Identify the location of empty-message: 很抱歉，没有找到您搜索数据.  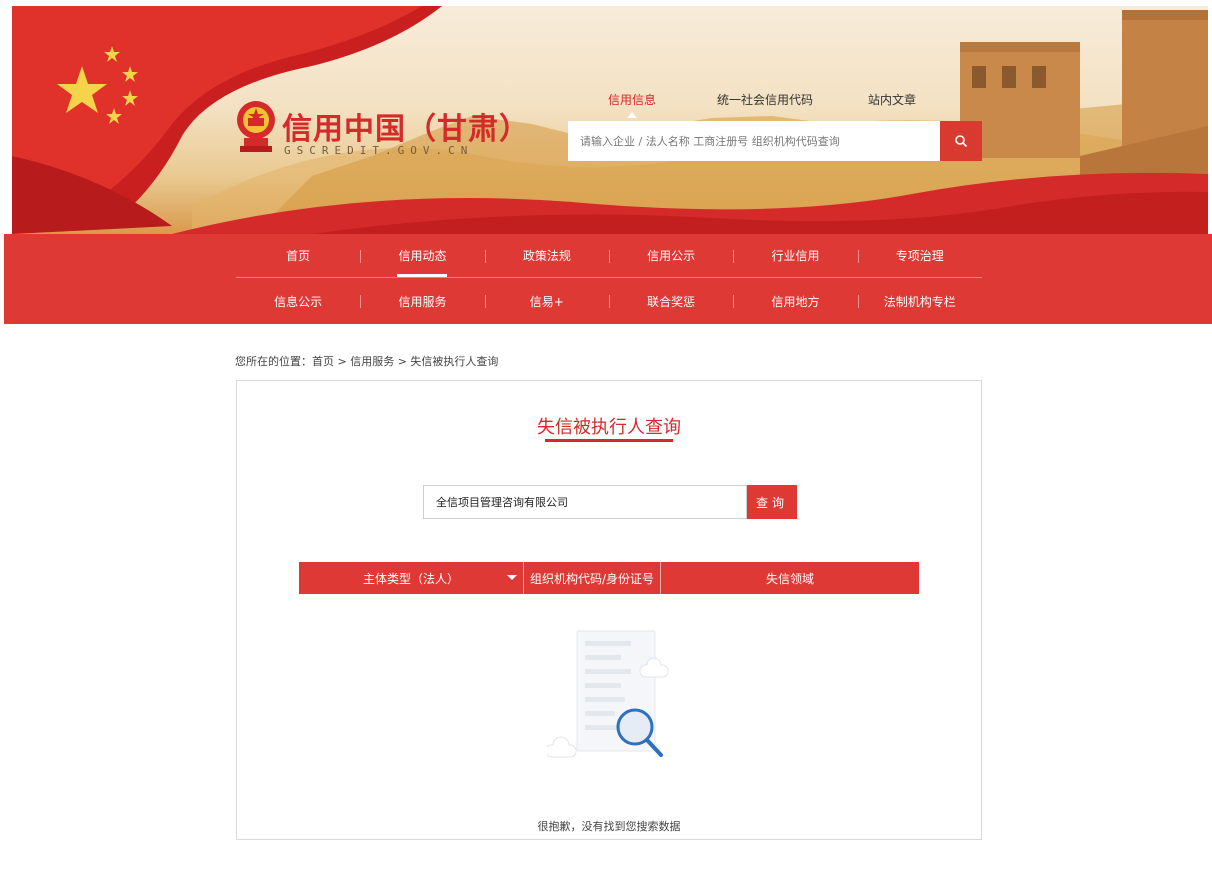
(609, 826).